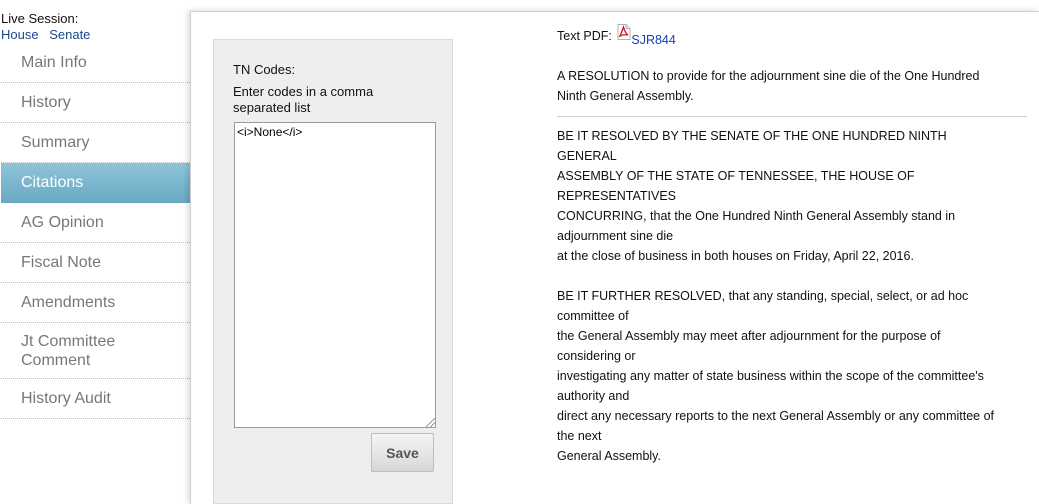  I want to click on pdf-link-text: SJR844, so click(653, 40).